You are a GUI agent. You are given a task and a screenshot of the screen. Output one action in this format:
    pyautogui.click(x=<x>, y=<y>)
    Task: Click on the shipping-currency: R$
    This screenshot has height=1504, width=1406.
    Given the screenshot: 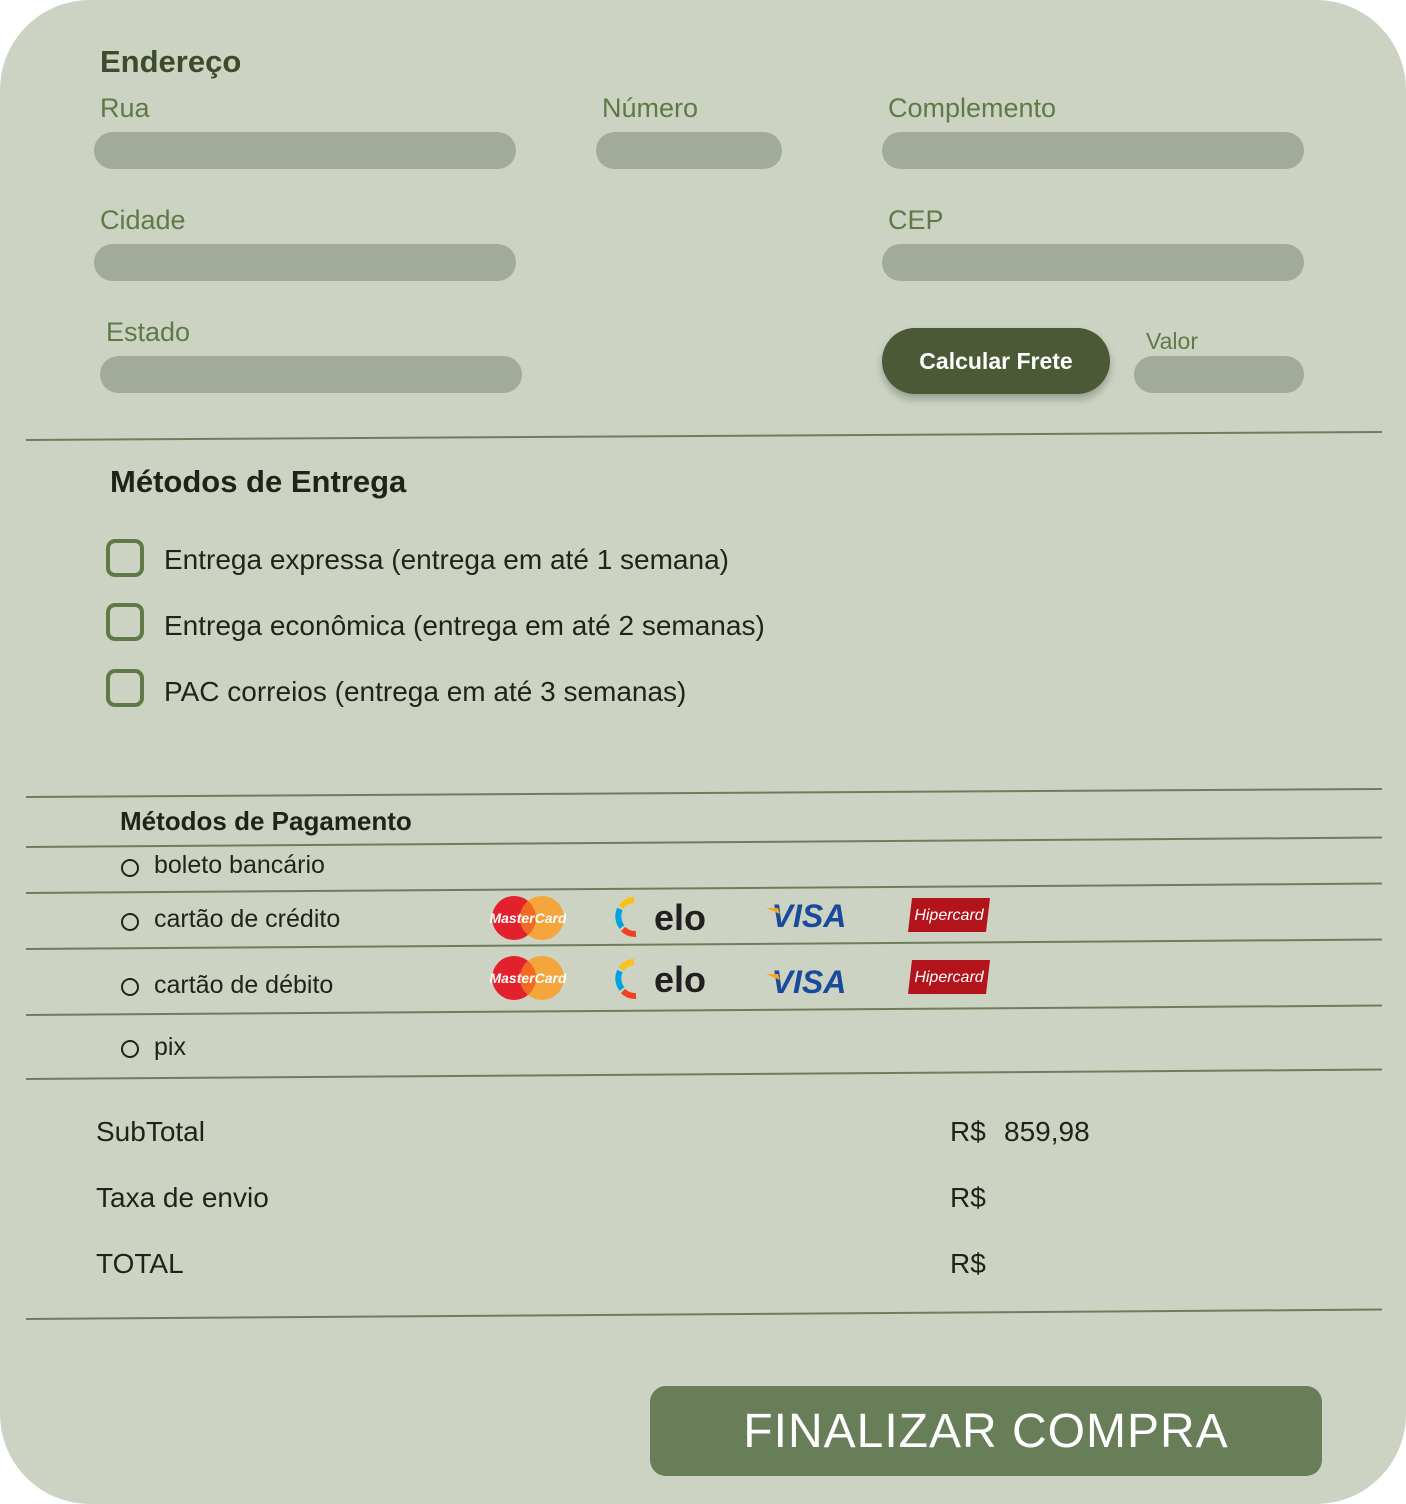 What is the action you would take?
    pyautogui.click(x=968, y=1197)
    